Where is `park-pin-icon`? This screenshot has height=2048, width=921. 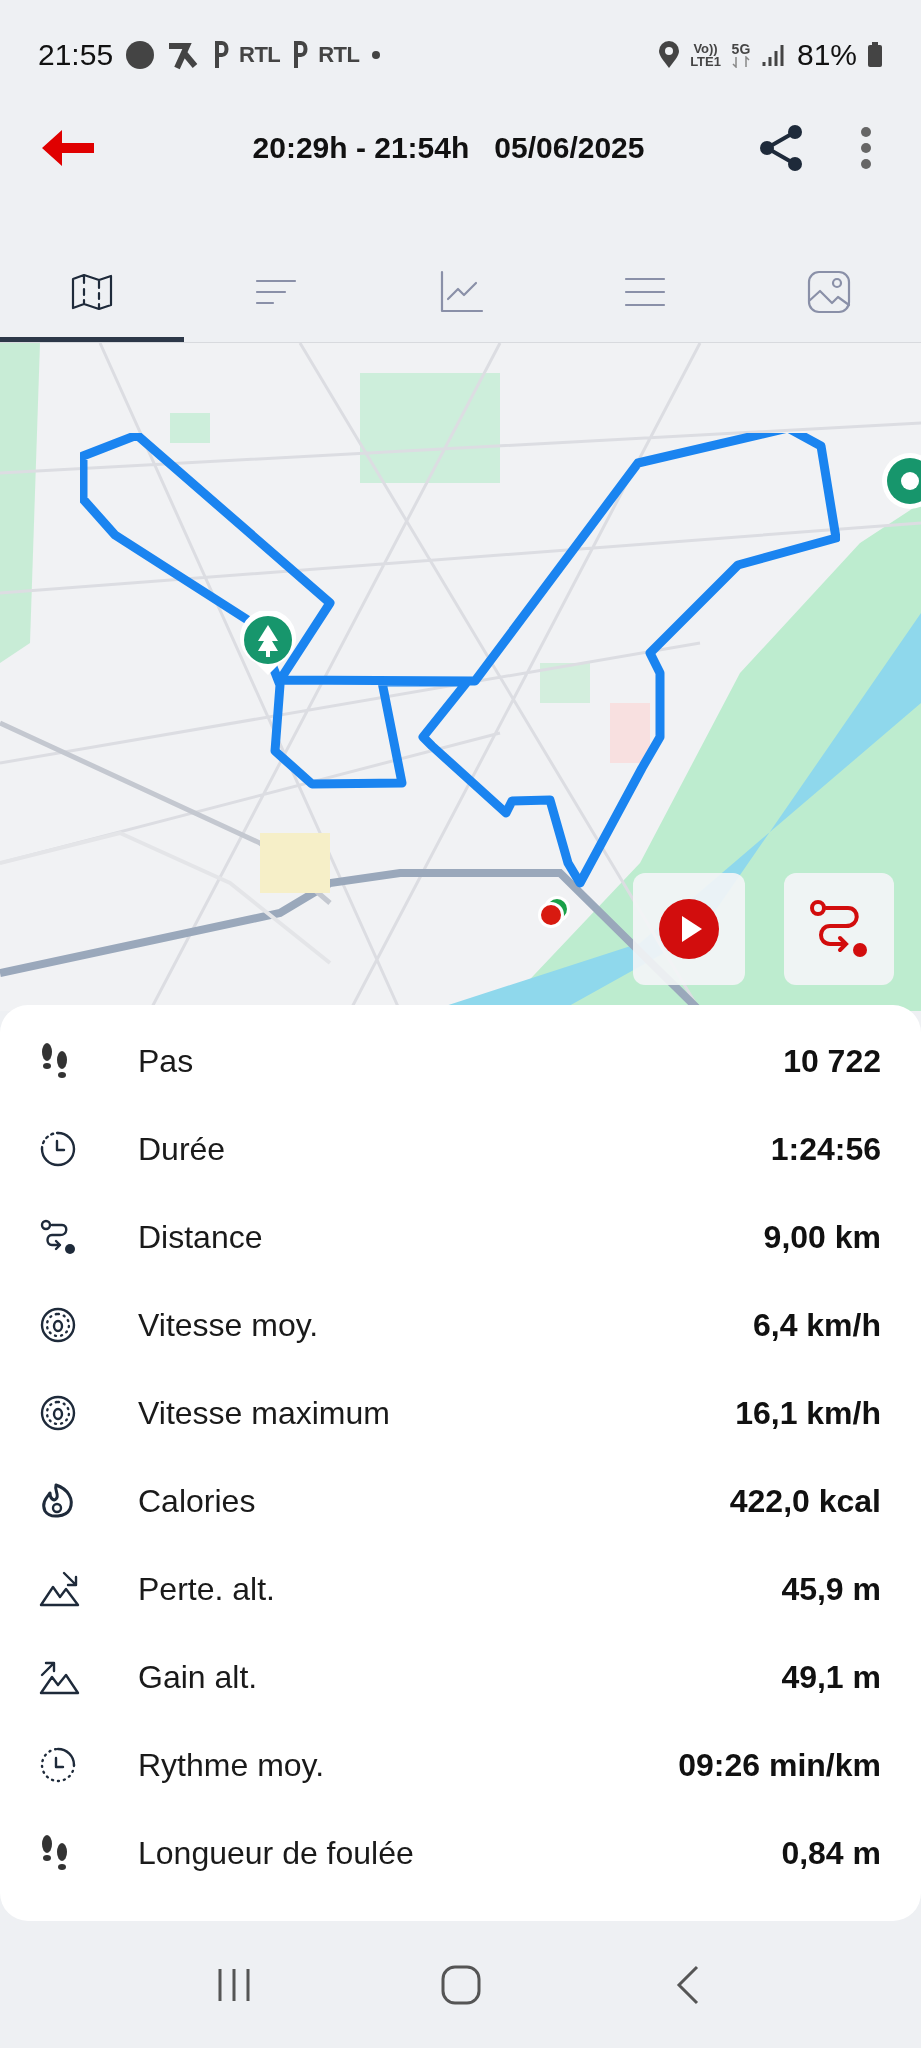
park-pin-icon is located at coordinates (268, 644).